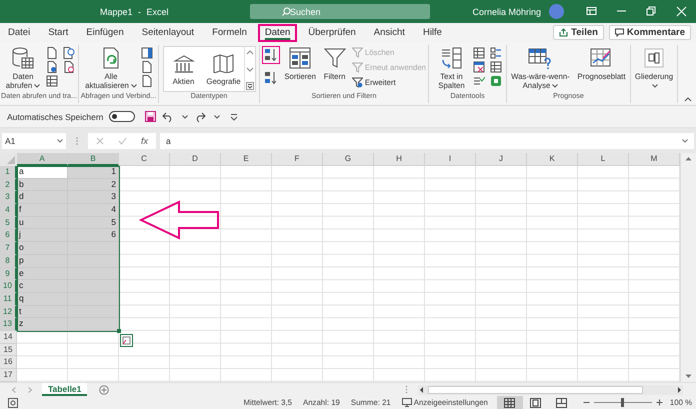 The width and height of the screenshot is (696, 409). What do you see at coordinates (562, 403) in the screenshot?
I see `page-break-icon` at bounding box center [562, 403].